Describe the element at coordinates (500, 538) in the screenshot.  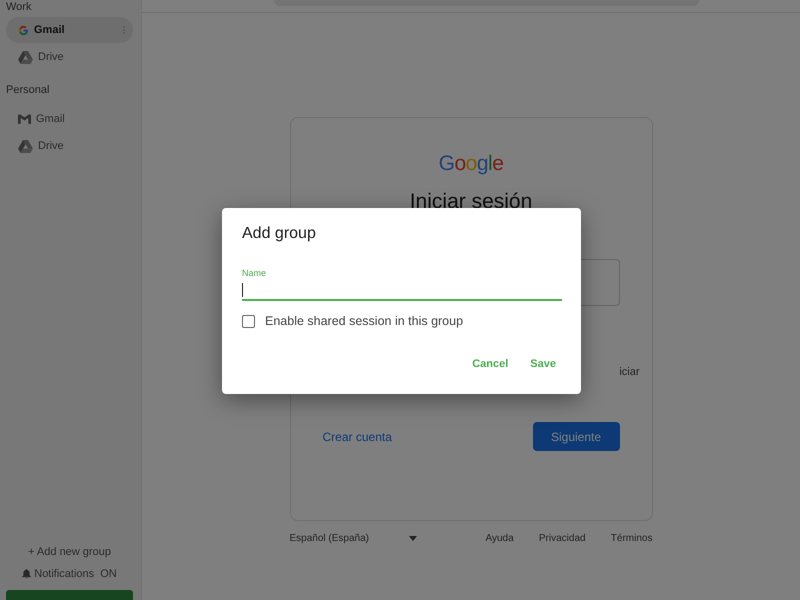
I see `footer-link: Ayuda` at that location.